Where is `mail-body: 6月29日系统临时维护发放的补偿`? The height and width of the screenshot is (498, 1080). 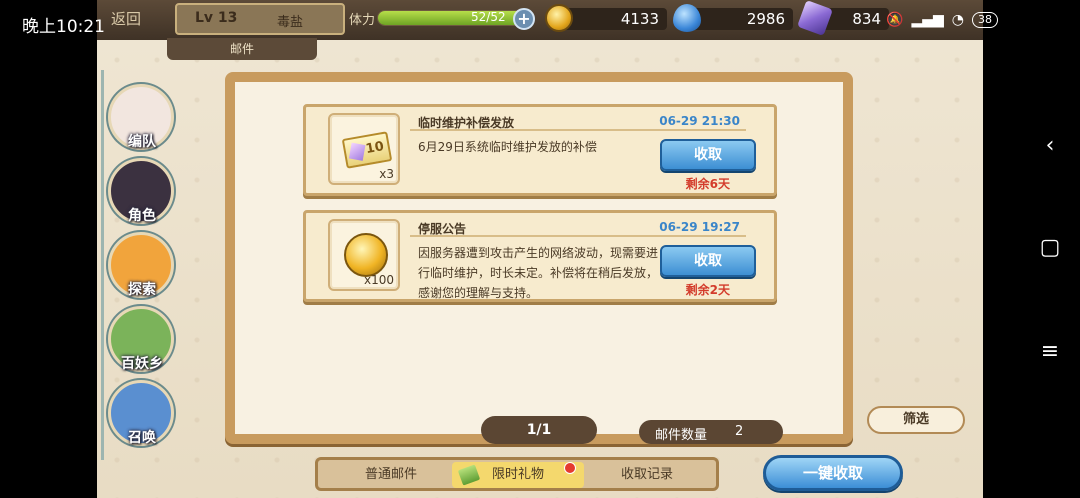 mail-body: 6月29日系统临时维护发放的补偿 is located at coordinates (507, 147).